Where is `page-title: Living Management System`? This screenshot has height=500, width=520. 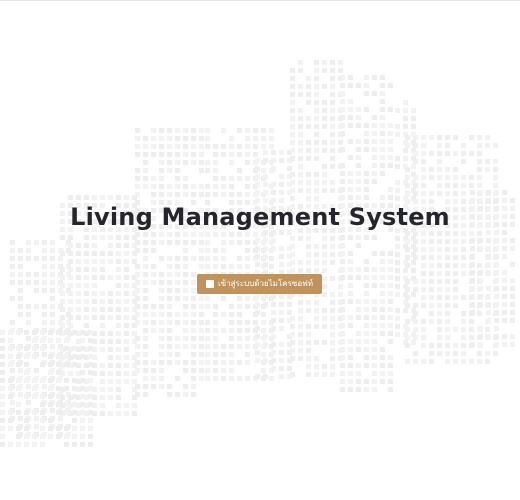
page-title: Living Management System is located at coordinates (260, 217).